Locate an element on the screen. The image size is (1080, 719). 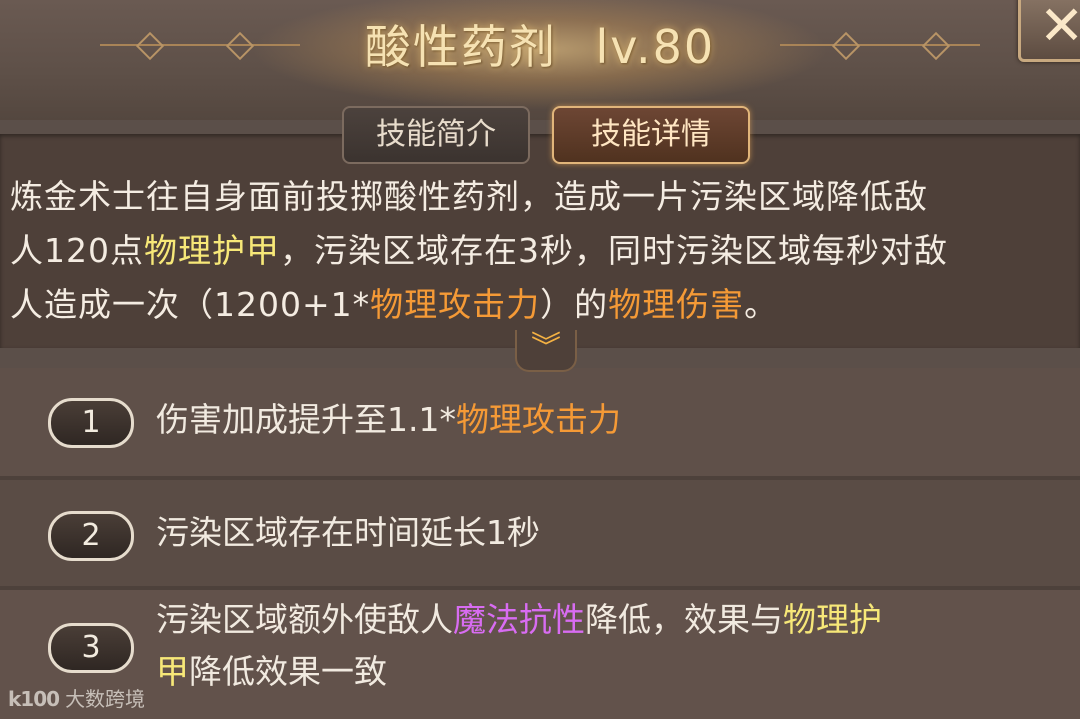
watermark-text: 大数跨境 is located at coordinates (105, 699).